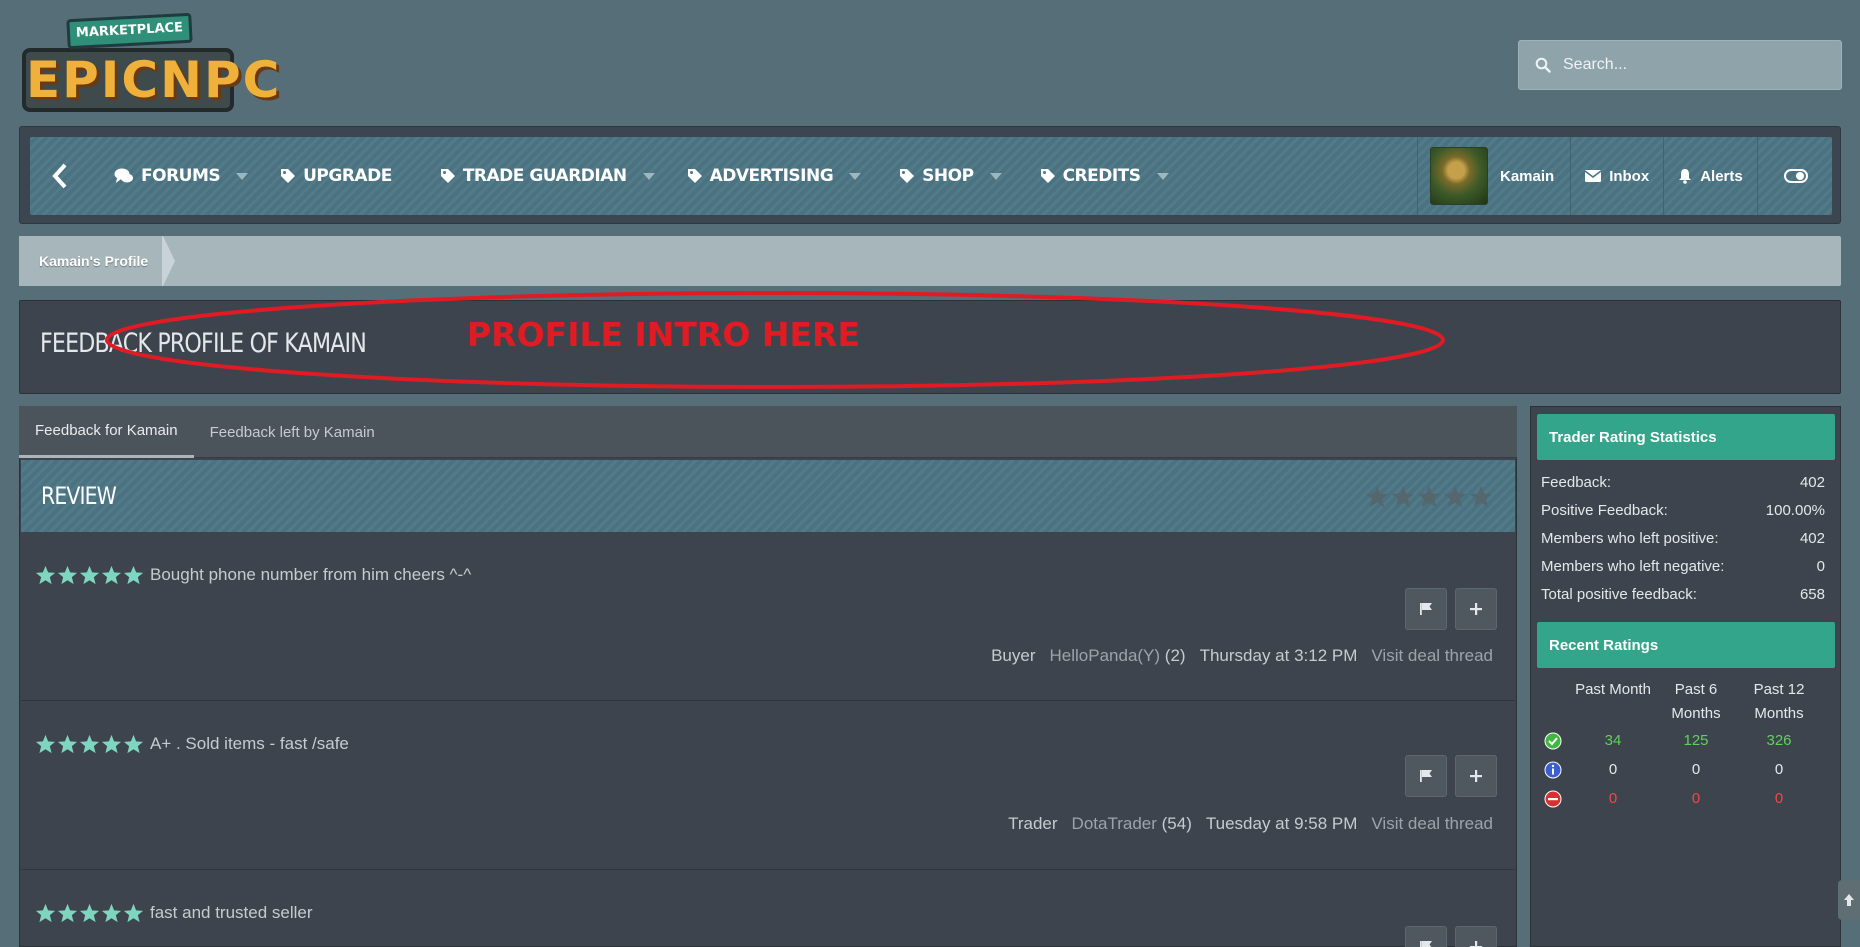 This screenshot has width=1860, height=947. What do you see at coordinates (129, 31) in the screenshot?
I see `logo-banner: MARKETPLACE` at bounding box center [129, 31].